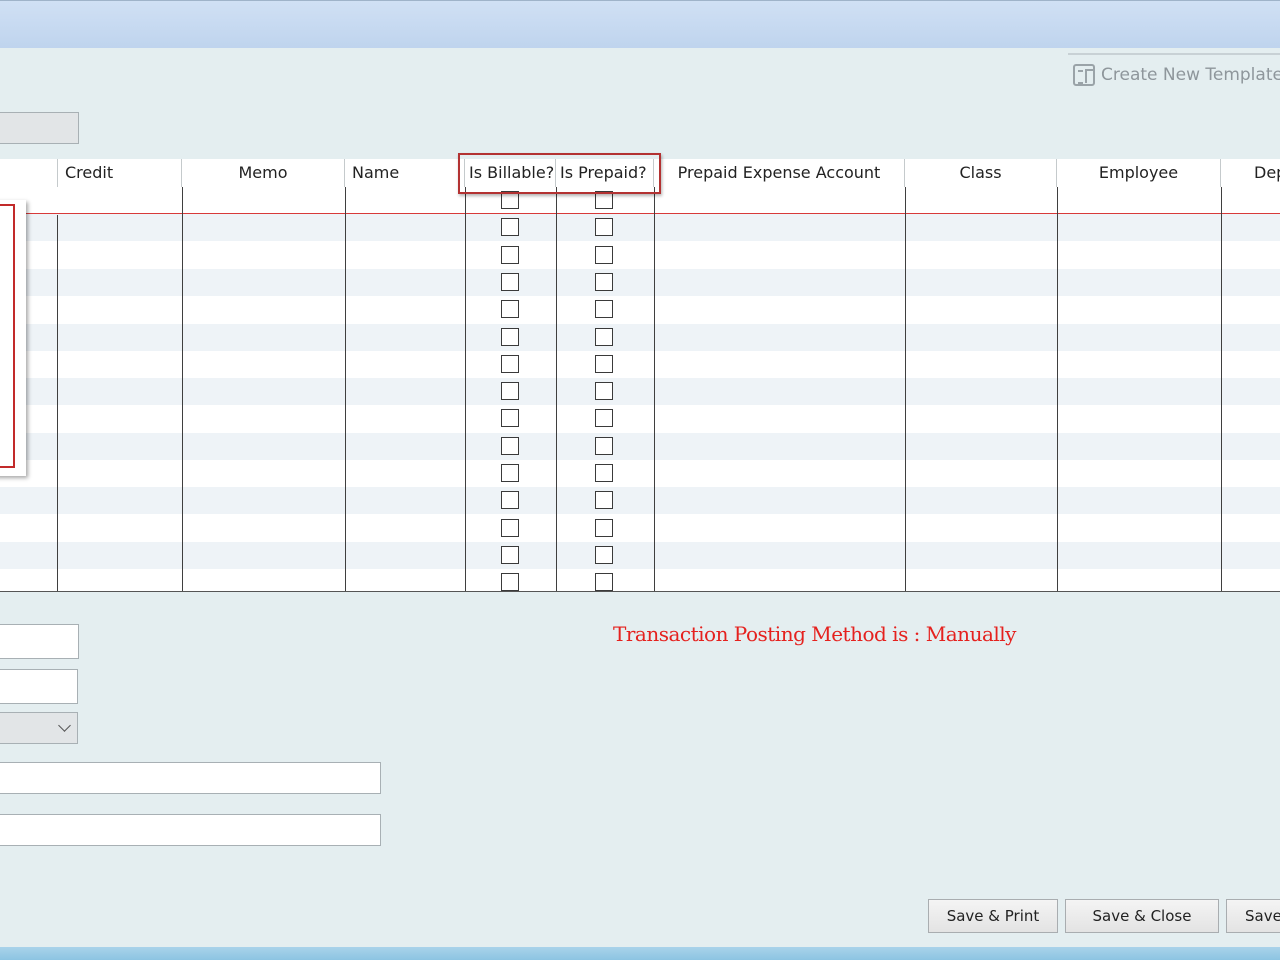 This screenshot has width=1280, height=960. What do you see at coordinates (64, 725) in the screenshot?
I see `chevron-down-icon` at bounding box center [64, 725].